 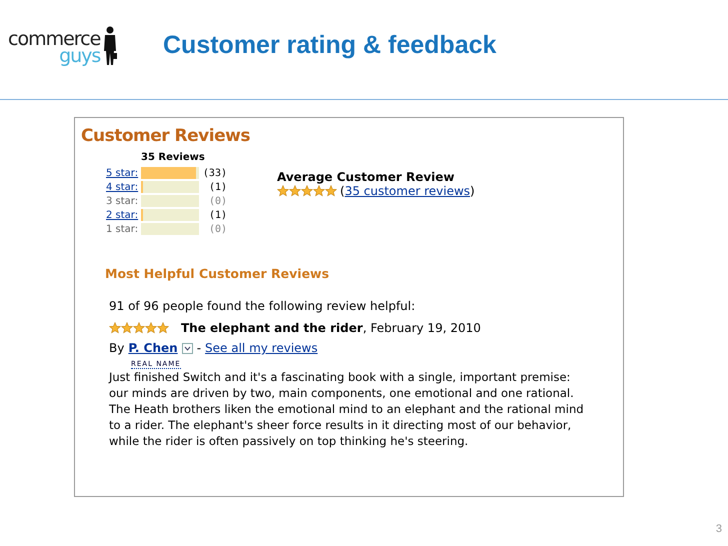 What do you see at coordinates (262, 306) in the screenshot?
I see `helpful-count: 91 of 96 people found the following review helpful:` at bounding box center [262, 306].